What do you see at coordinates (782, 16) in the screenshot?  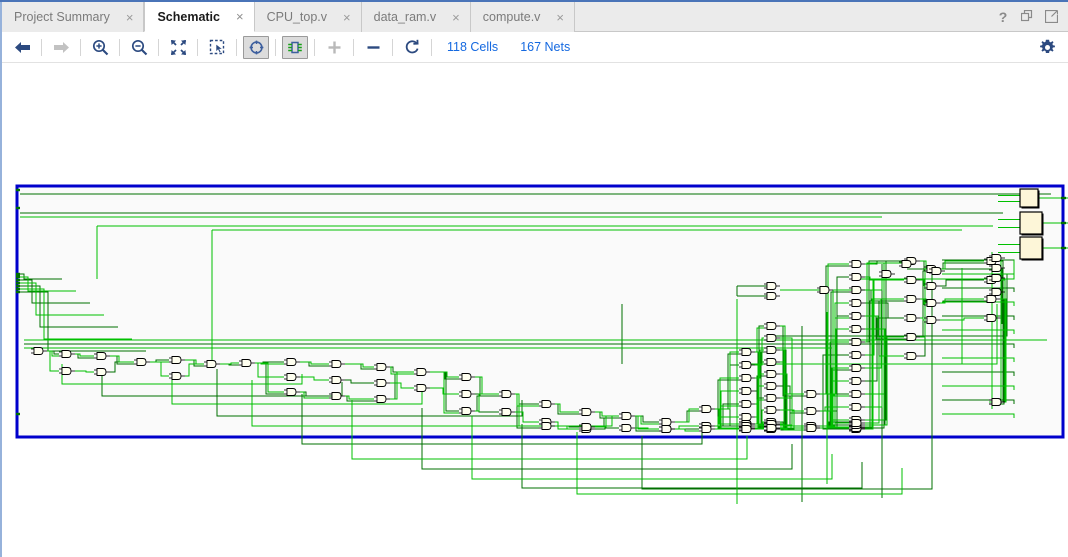 I see `tab-bar-filler` at bounding box center [782, 16].